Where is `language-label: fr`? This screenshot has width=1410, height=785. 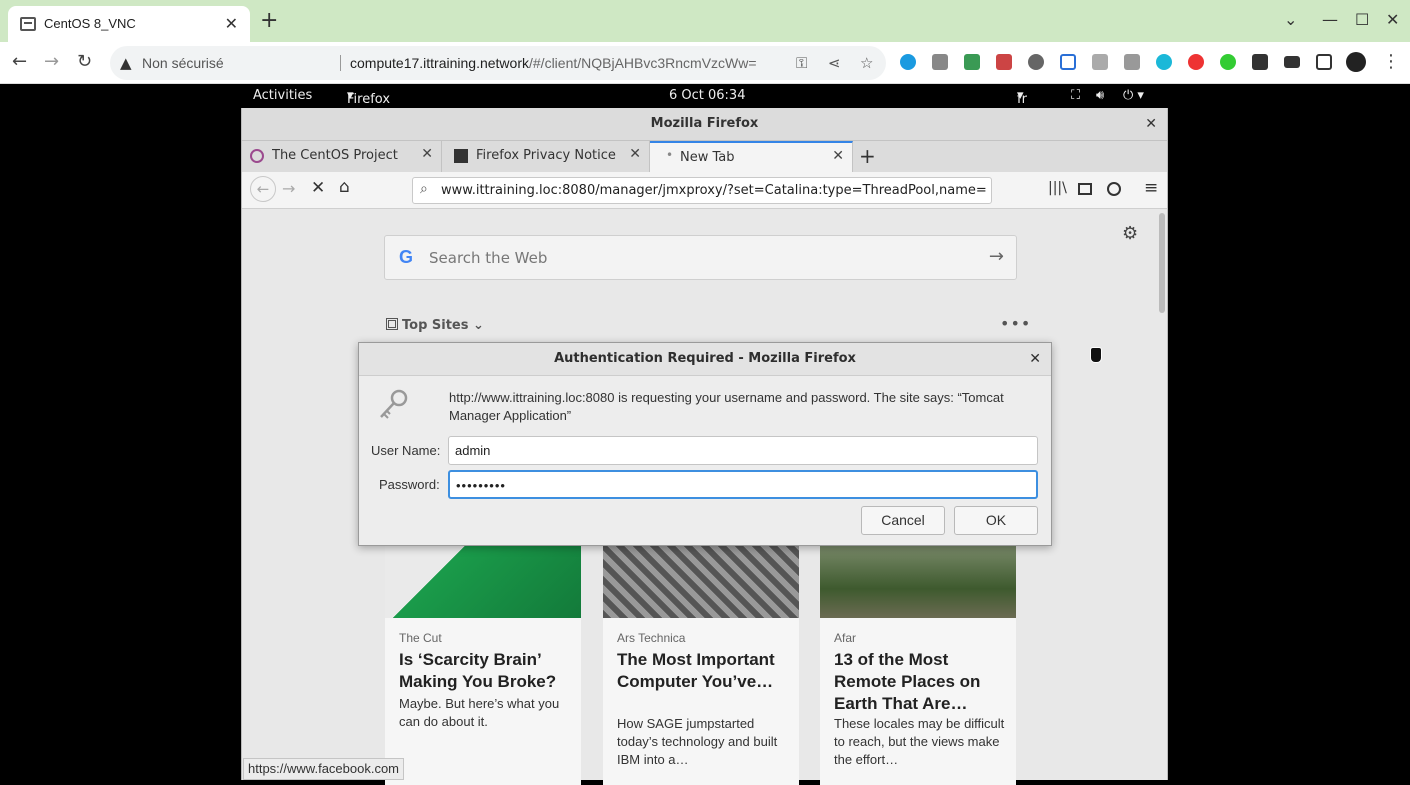
language-label: fr is located at coordinates (1022, 99).